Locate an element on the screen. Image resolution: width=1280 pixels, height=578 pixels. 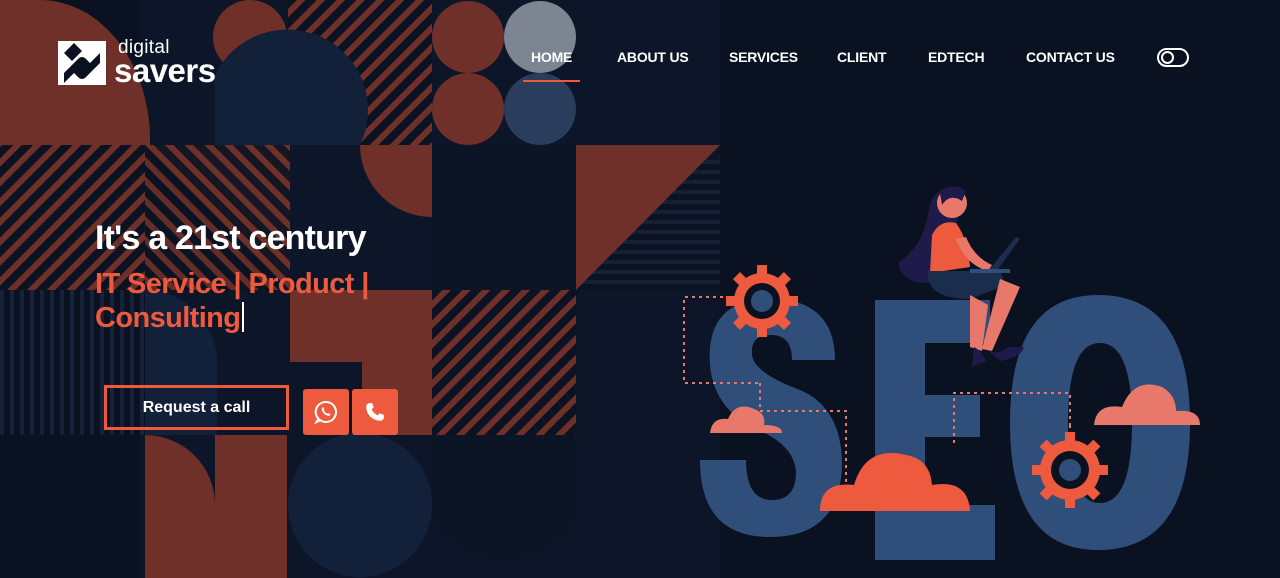
request-call-button: Request a call is located at coordinates (196, 407).